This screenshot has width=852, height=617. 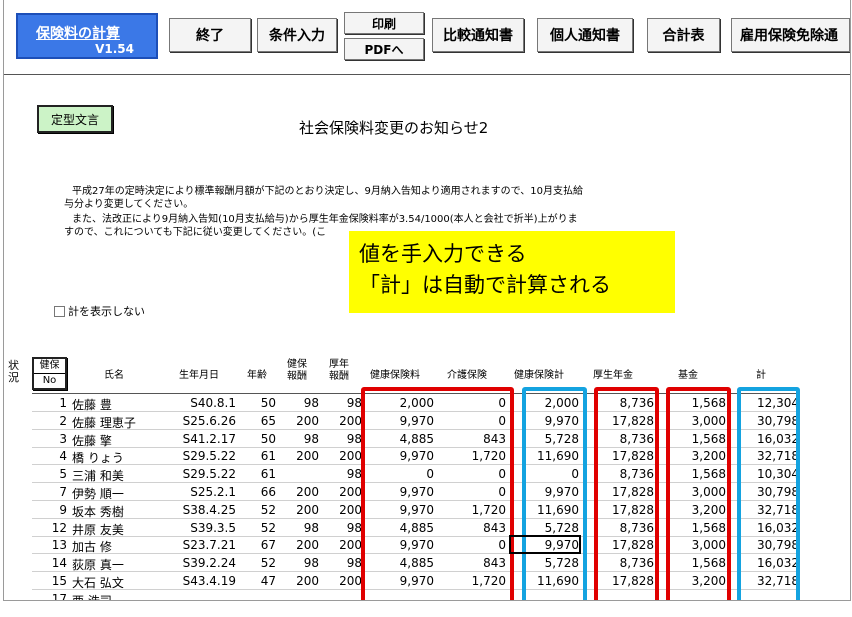 I want to click on cell-age: 65, so click(x=268, y=420).